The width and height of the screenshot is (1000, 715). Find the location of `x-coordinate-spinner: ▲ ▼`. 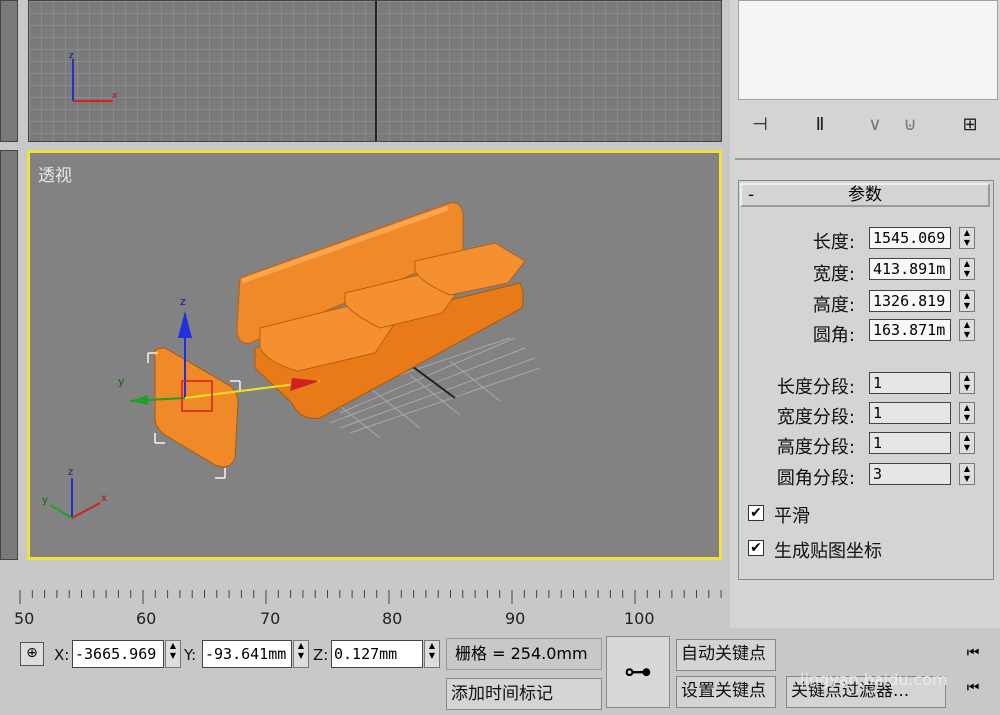

x-coordinate-spinner: ▲ ▼ is located at coordinates (173, 654).